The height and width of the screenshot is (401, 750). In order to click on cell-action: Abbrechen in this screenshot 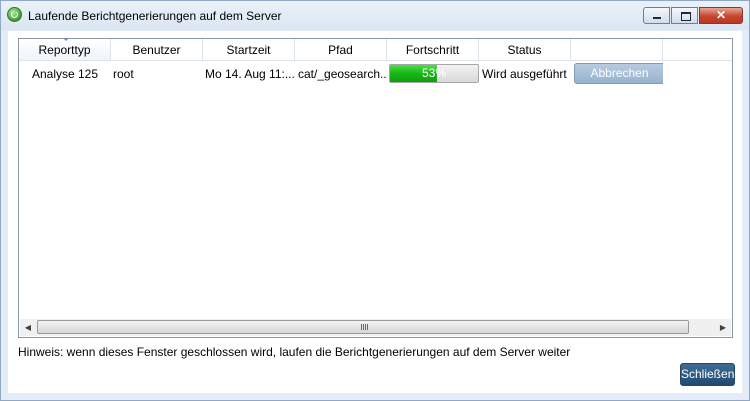, I will do `click(617, 74)`.